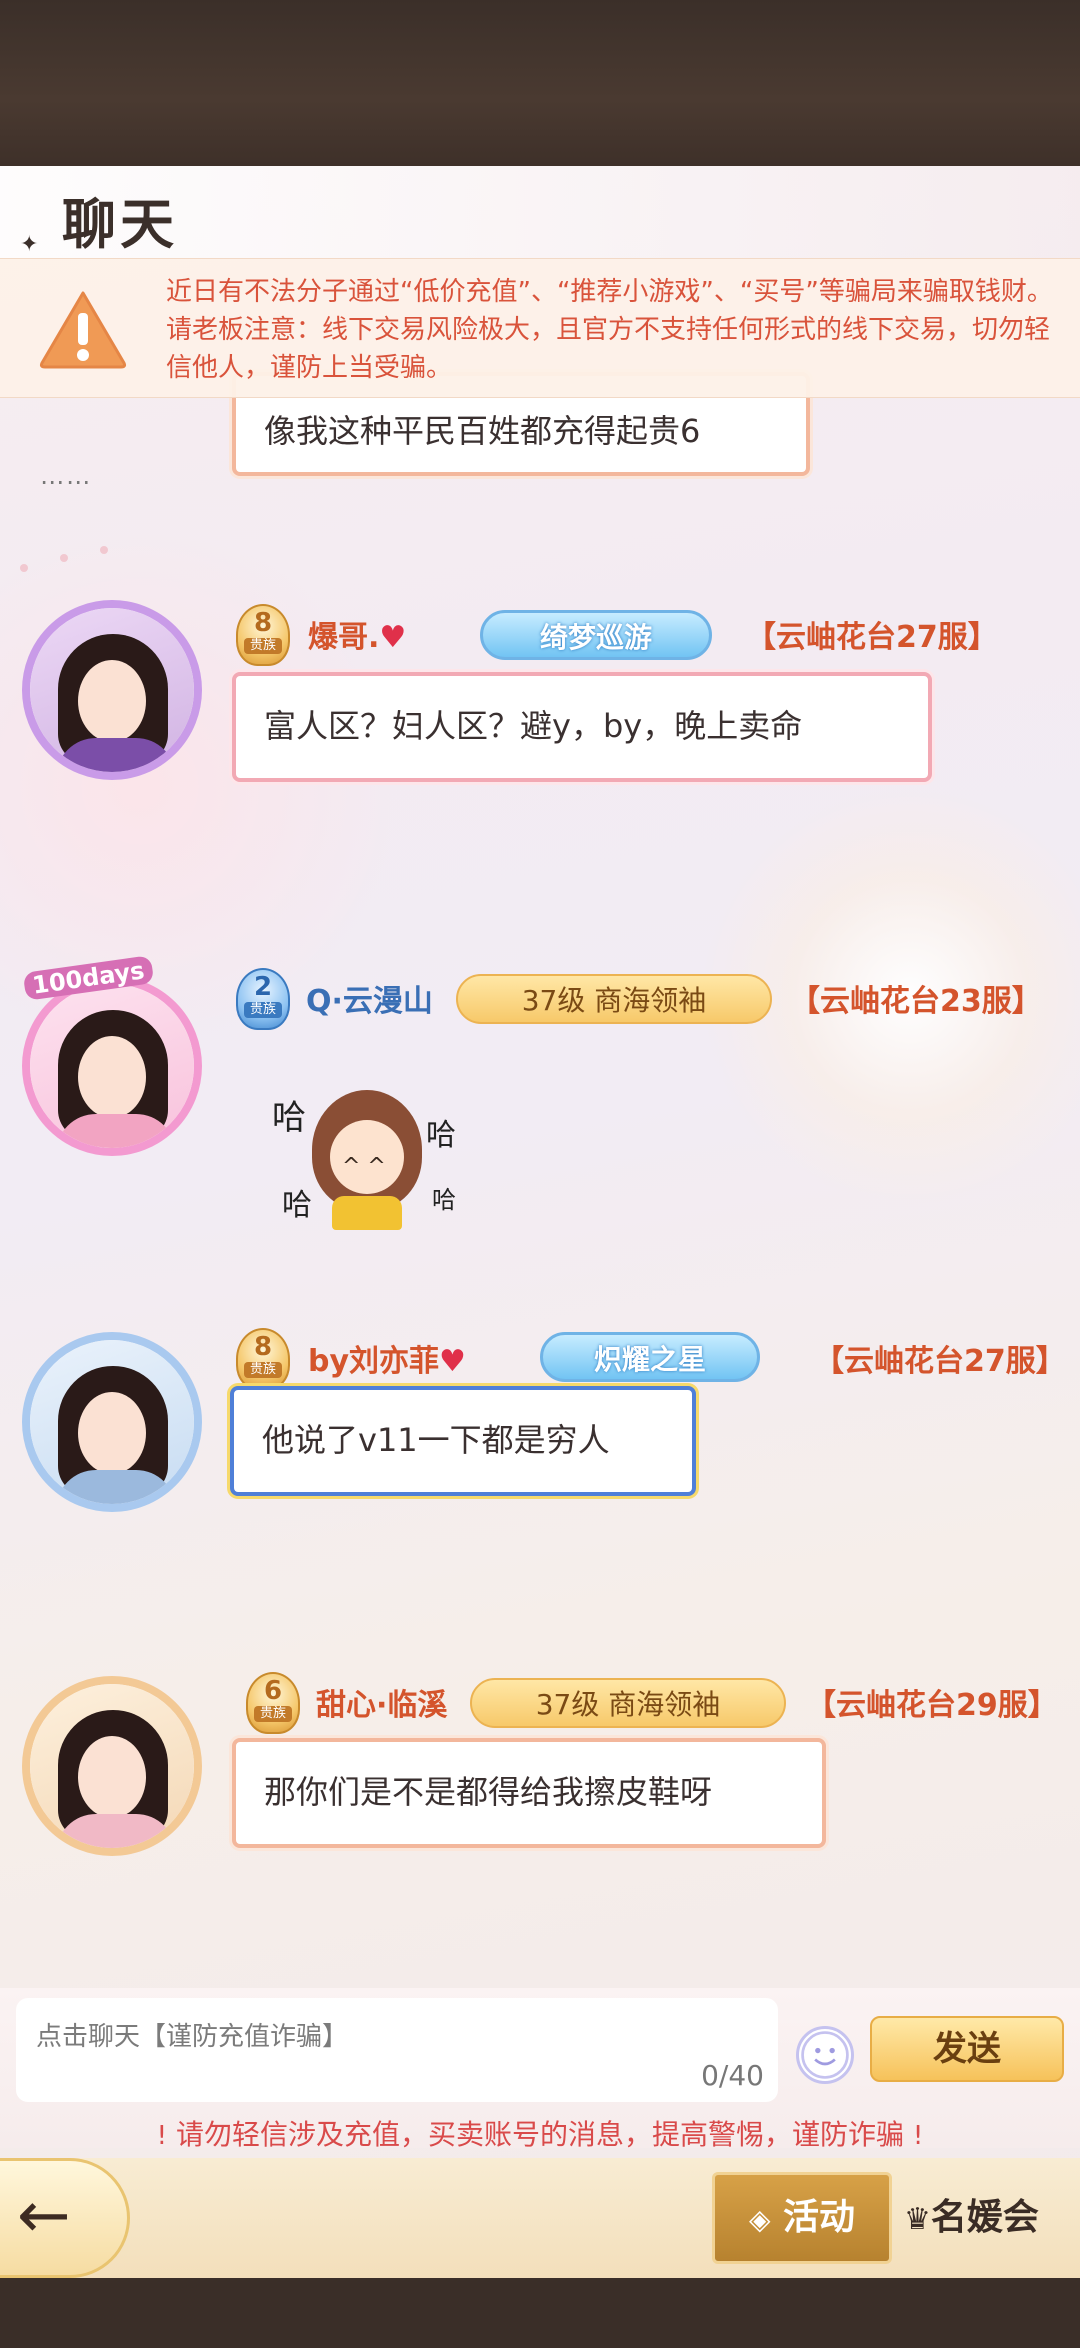  What do you see at coordinates (825, 2055) in the screenshot?
I see `emoji-icon` at bounding box center [825, 2055].